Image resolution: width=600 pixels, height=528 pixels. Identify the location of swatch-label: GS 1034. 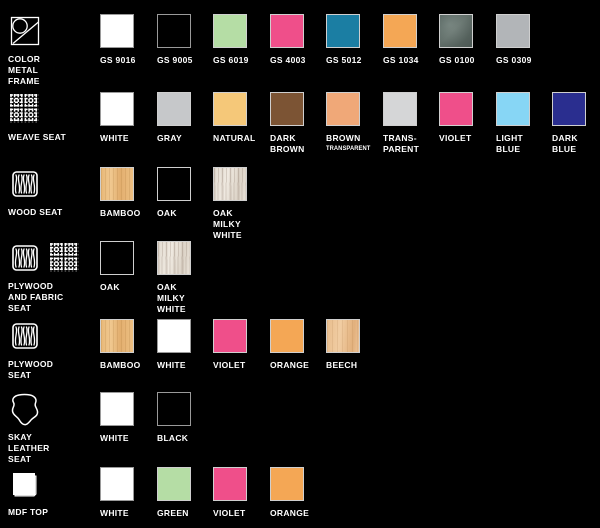
(401, 60).